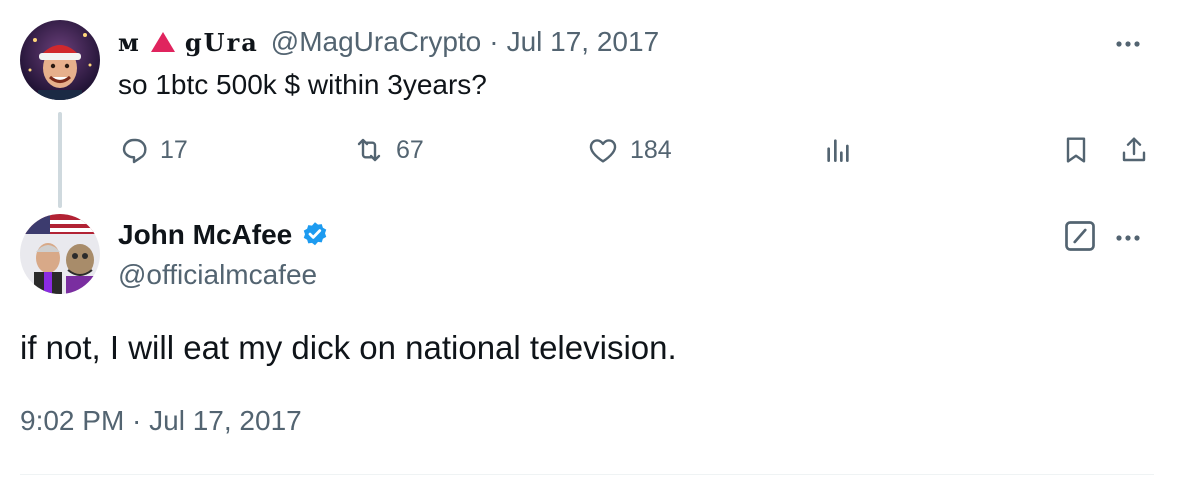  I want to click on retweet-button: 67, so click(388, 150).